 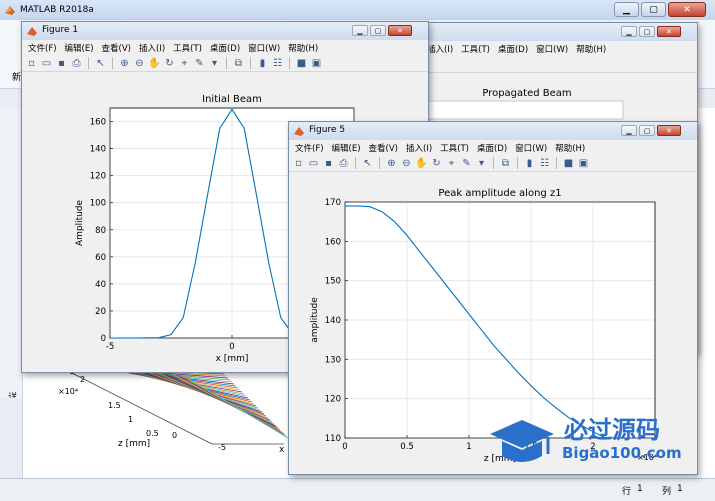 What do you see at coordinates (232, 99) in the screenshot?
I see `chart-title: Initial Beam` at bounding box center [232, 99].